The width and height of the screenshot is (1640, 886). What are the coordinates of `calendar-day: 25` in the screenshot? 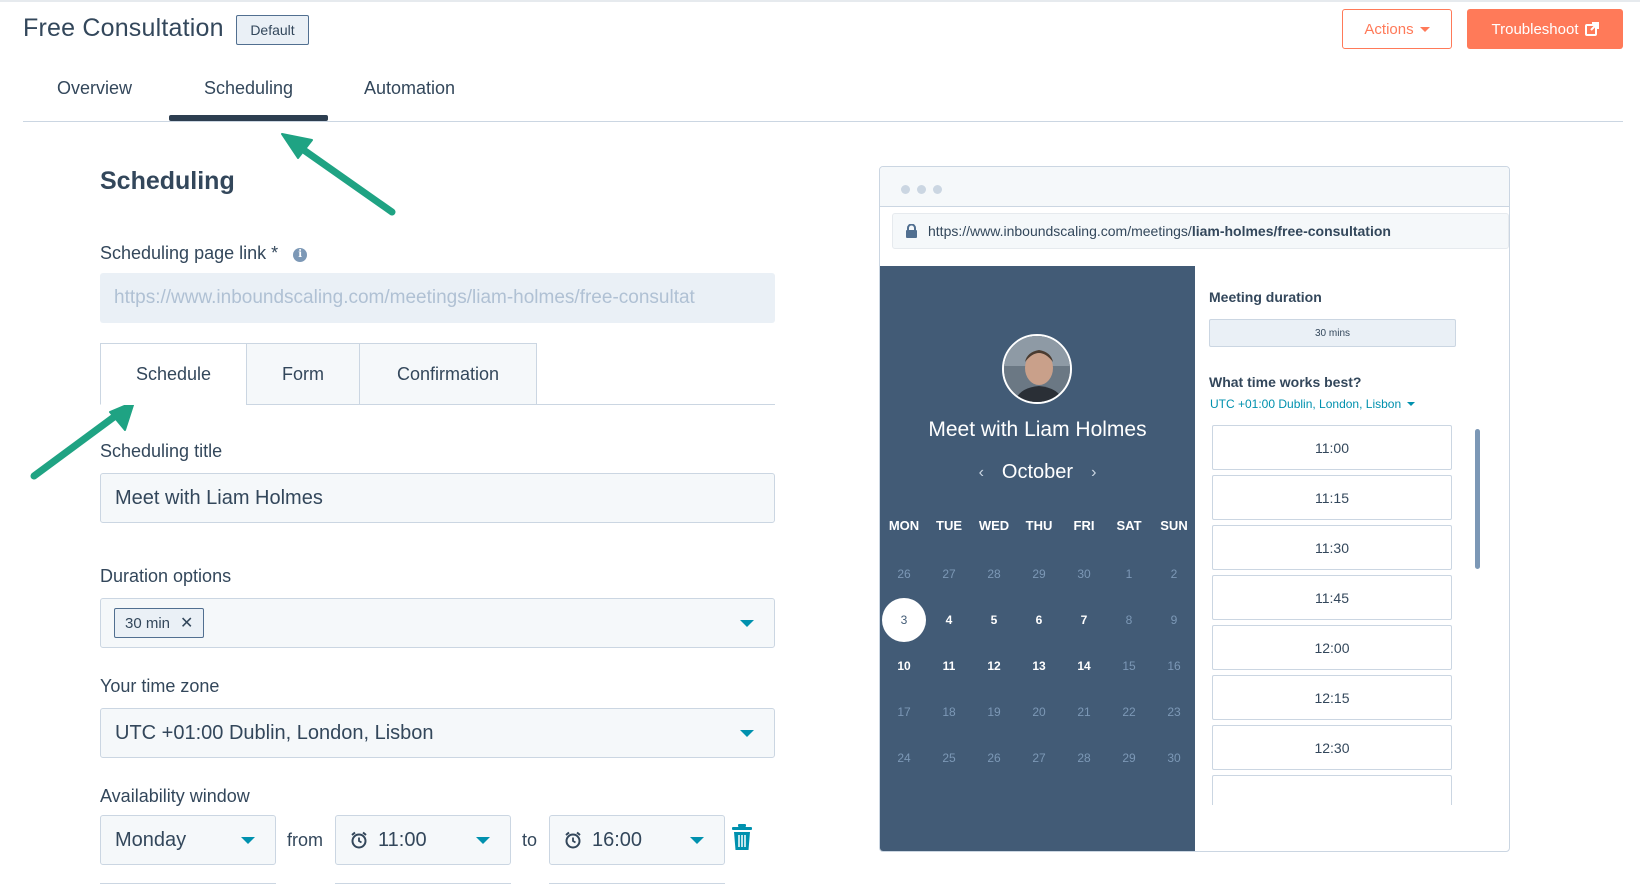 It's located at (949, 758).